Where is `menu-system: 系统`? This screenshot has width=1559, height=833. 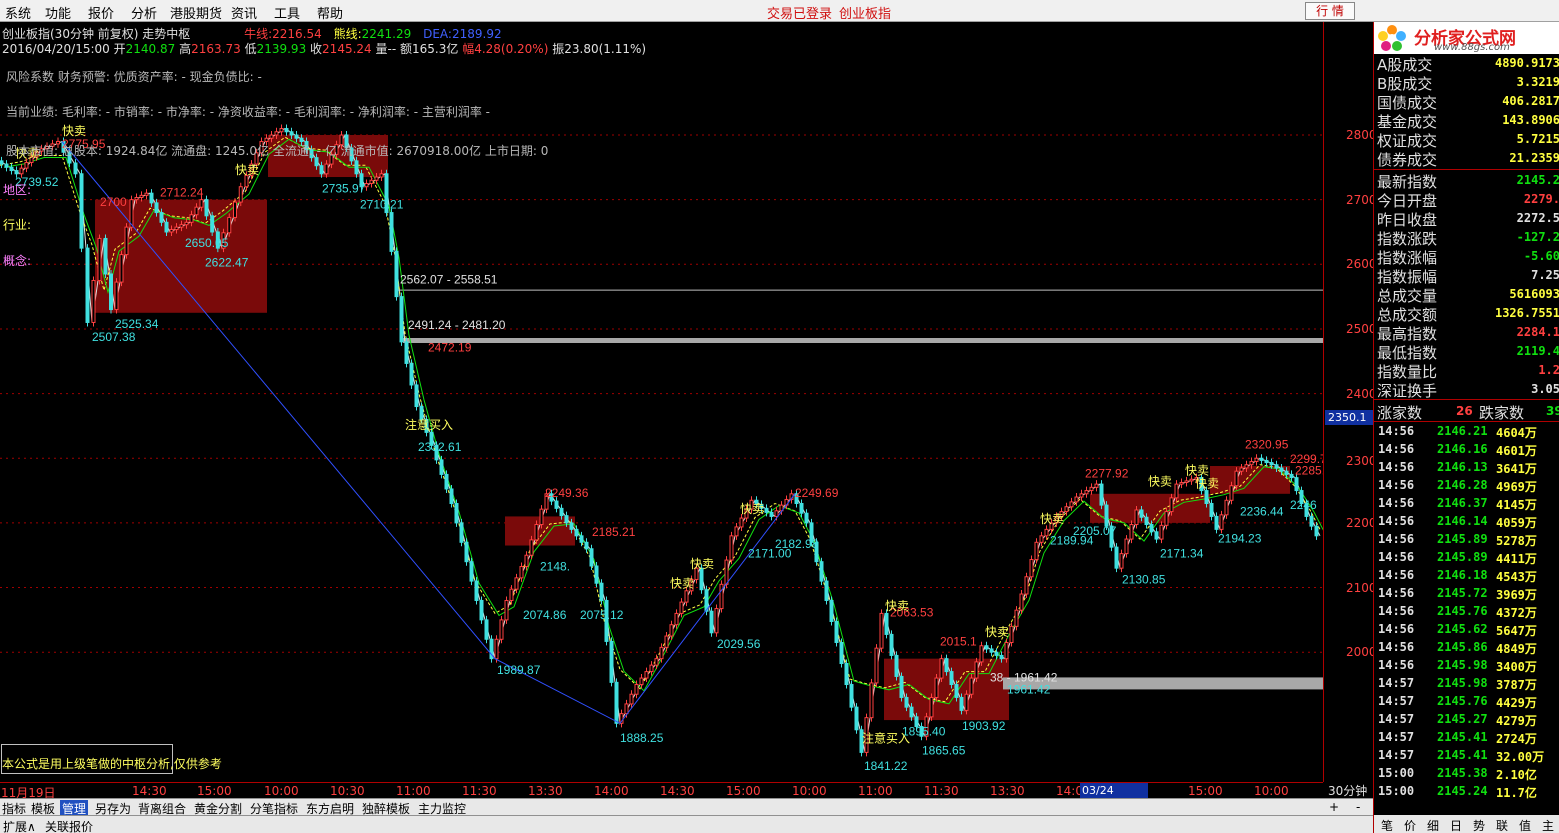 menu-system: 系统 is located at coordinates (18, 12).